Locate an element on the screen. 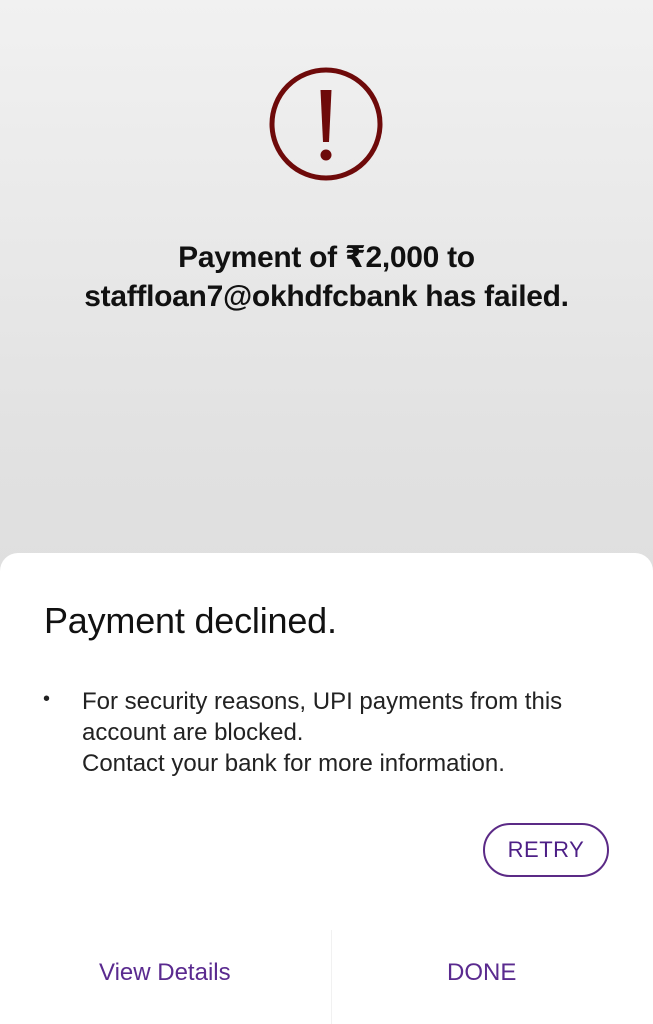 This screenshot has width=653, height=1024. failure-message-line-1: Payment of ₹2,000 to is located at coordinates (326, 257).